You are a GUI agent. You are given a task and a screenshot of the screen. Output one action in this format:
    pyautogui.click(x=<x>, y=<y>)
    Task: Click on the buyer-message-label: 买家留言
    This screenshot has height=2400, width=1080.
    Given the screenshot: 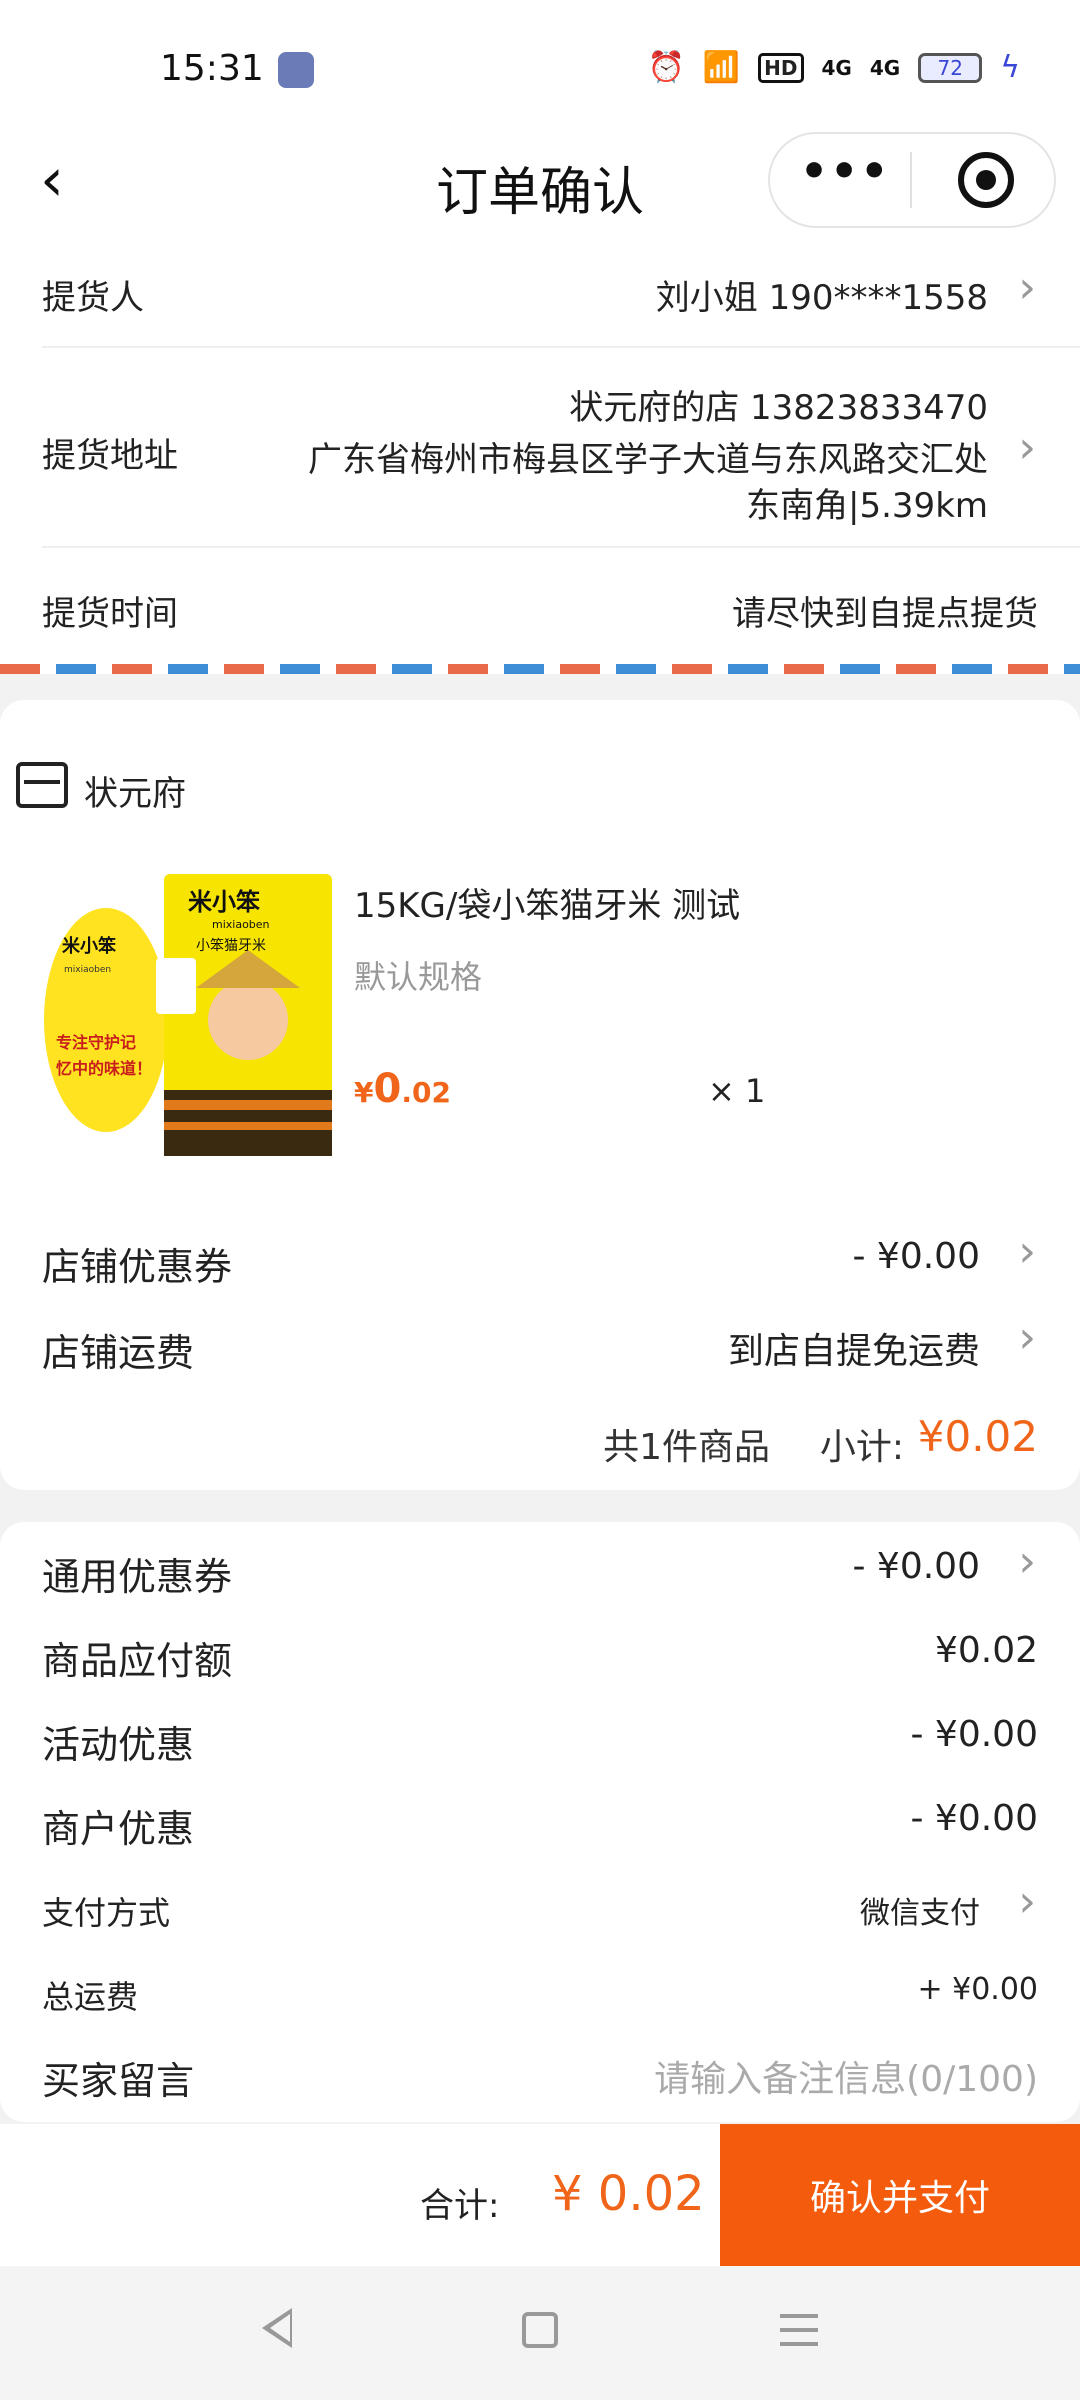 What is the action you would take?
    pyautogui.click(x=118, y=2081)
    